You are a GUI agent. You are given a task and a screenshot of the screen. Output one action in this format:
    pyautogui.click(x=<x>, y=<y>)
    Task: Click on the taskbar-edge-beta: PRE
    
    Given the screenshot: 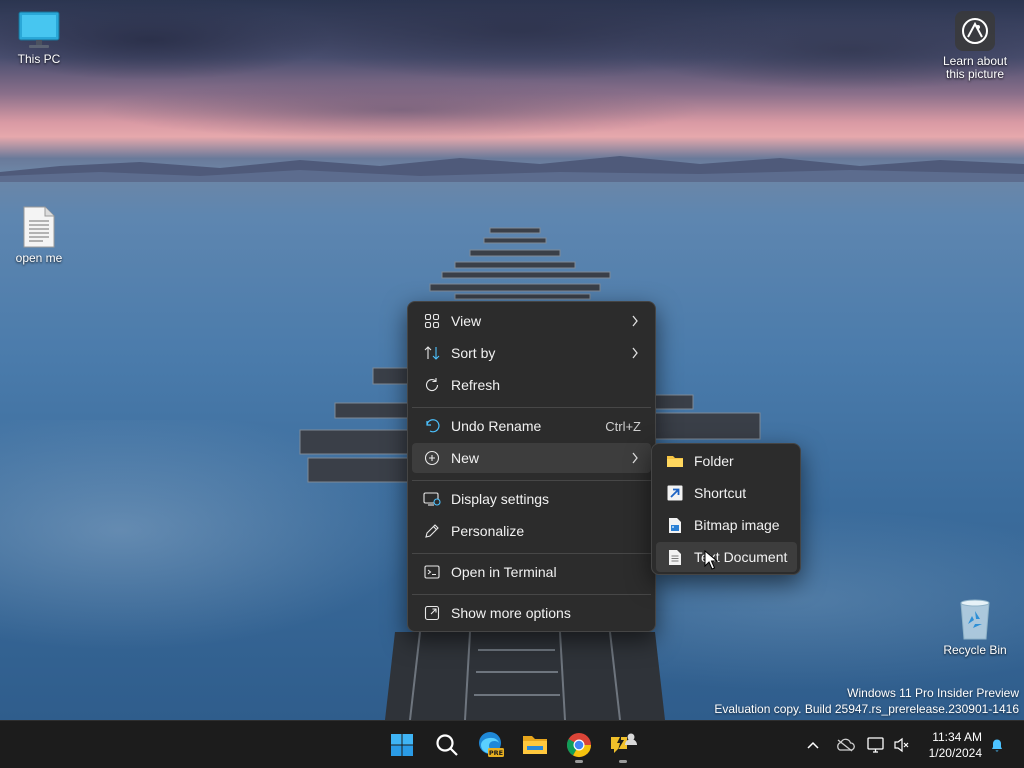 What is the action you would take?
    pyautogui.click(x=491, y=745)
    